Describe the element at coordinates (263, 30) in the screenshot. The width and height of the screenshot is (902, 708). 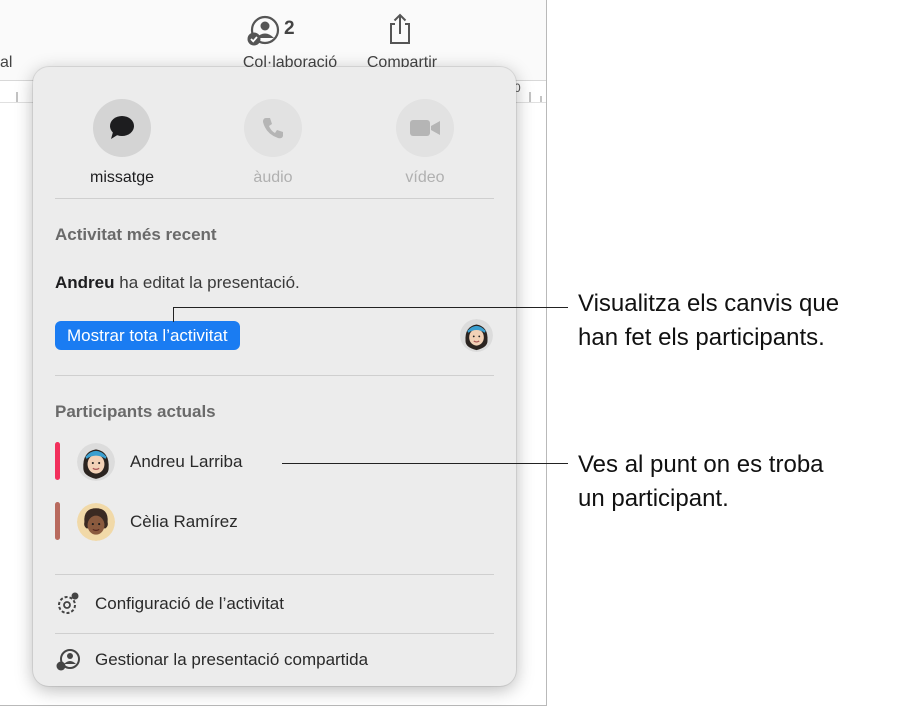
I see `collaboration-icon` at that location.